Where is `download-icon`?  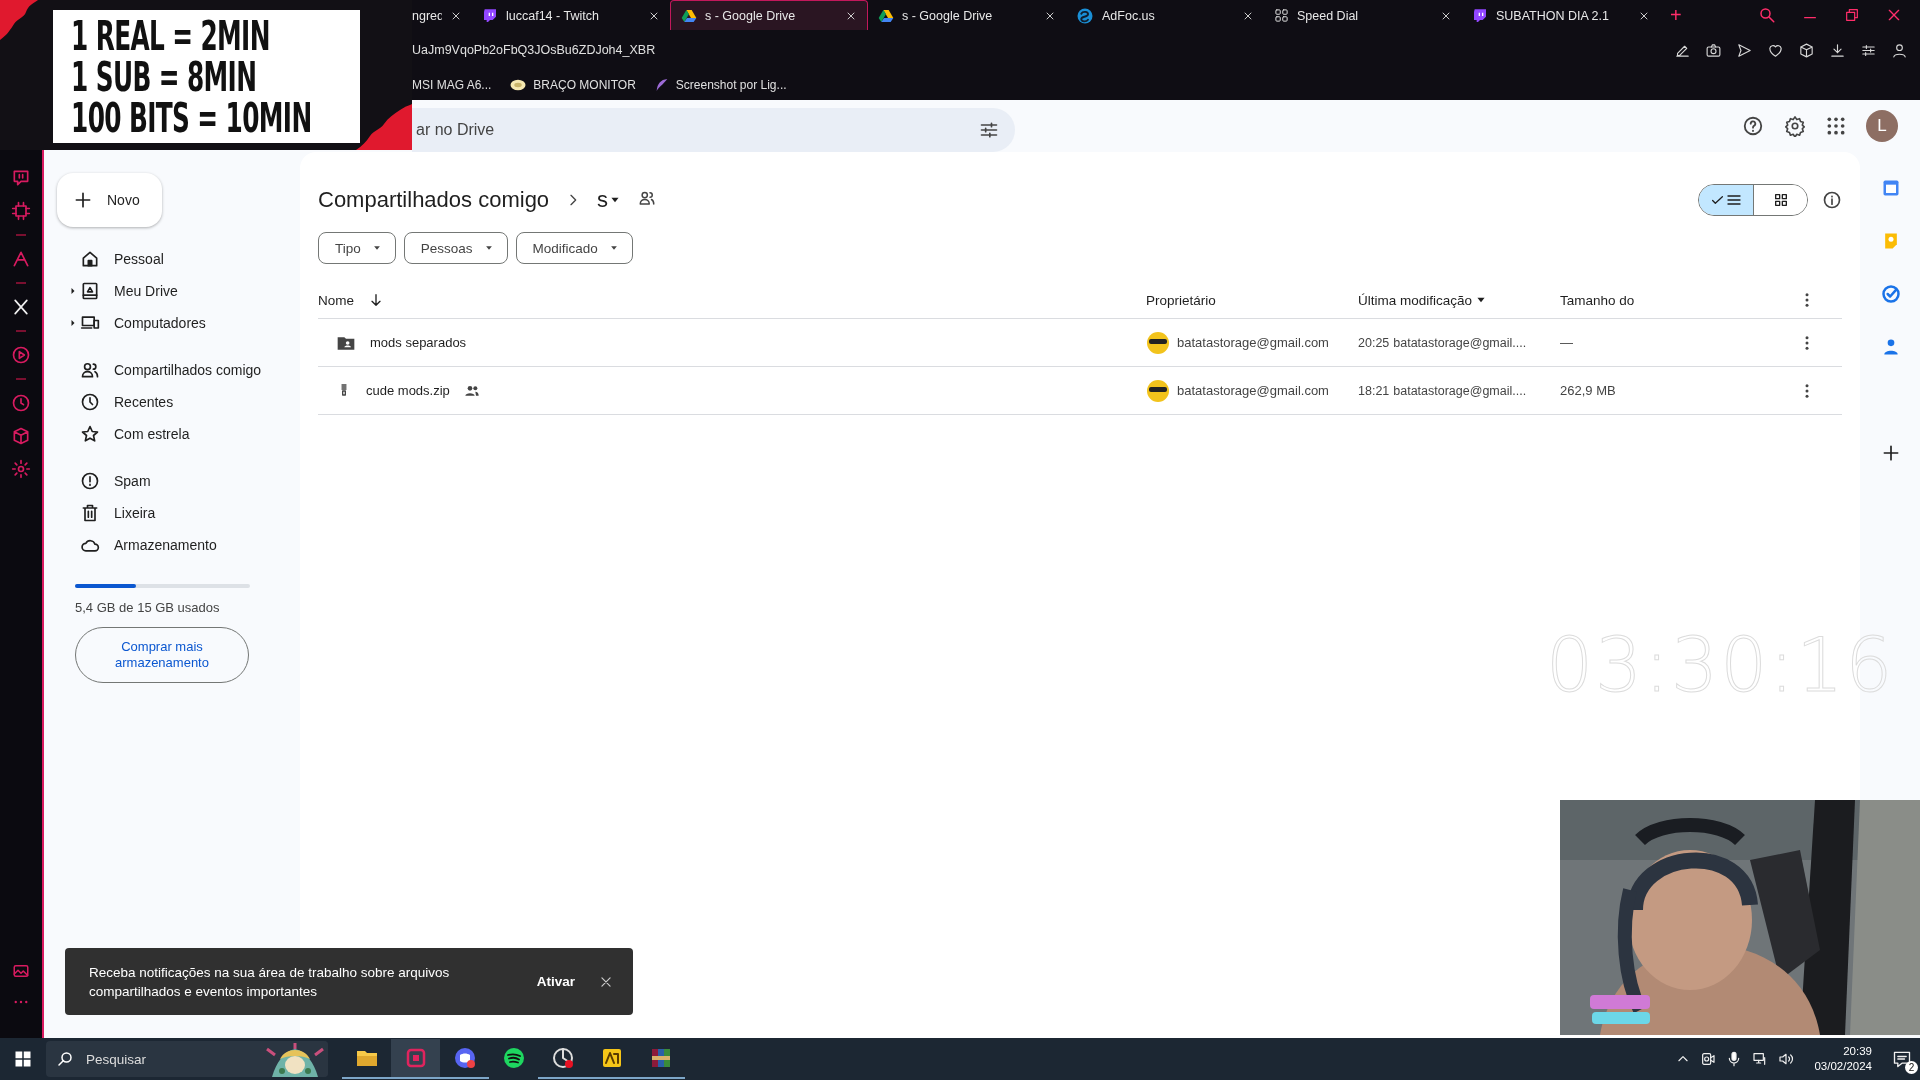 download-icon is located at coordinates (1837, 50).